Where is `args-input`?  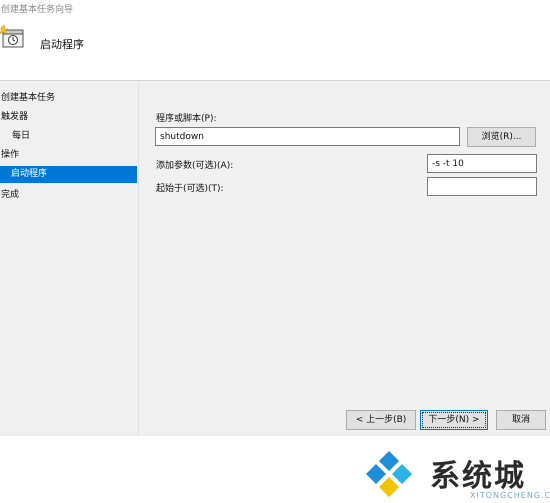
args-input is located at coordinates (482, 163).